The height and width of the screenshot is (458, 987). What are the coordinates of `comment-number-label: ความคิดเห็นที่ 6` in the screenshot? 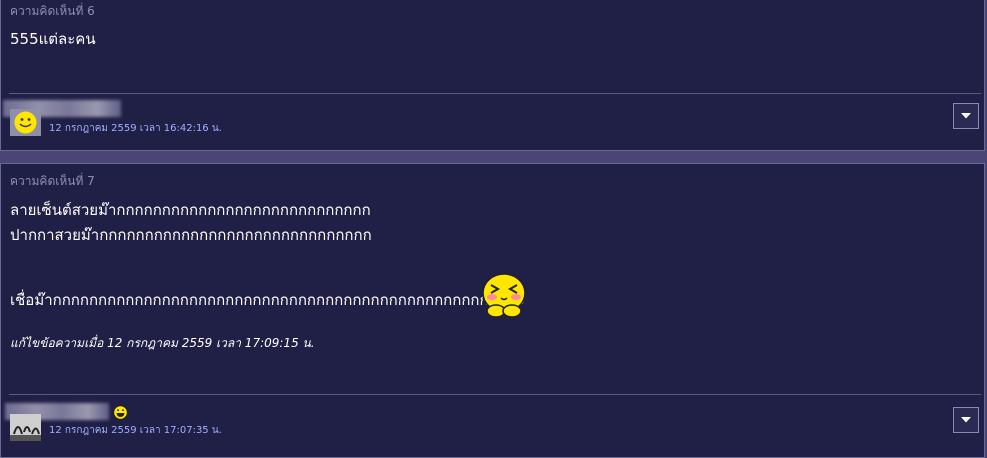 It's located at (52, 11).